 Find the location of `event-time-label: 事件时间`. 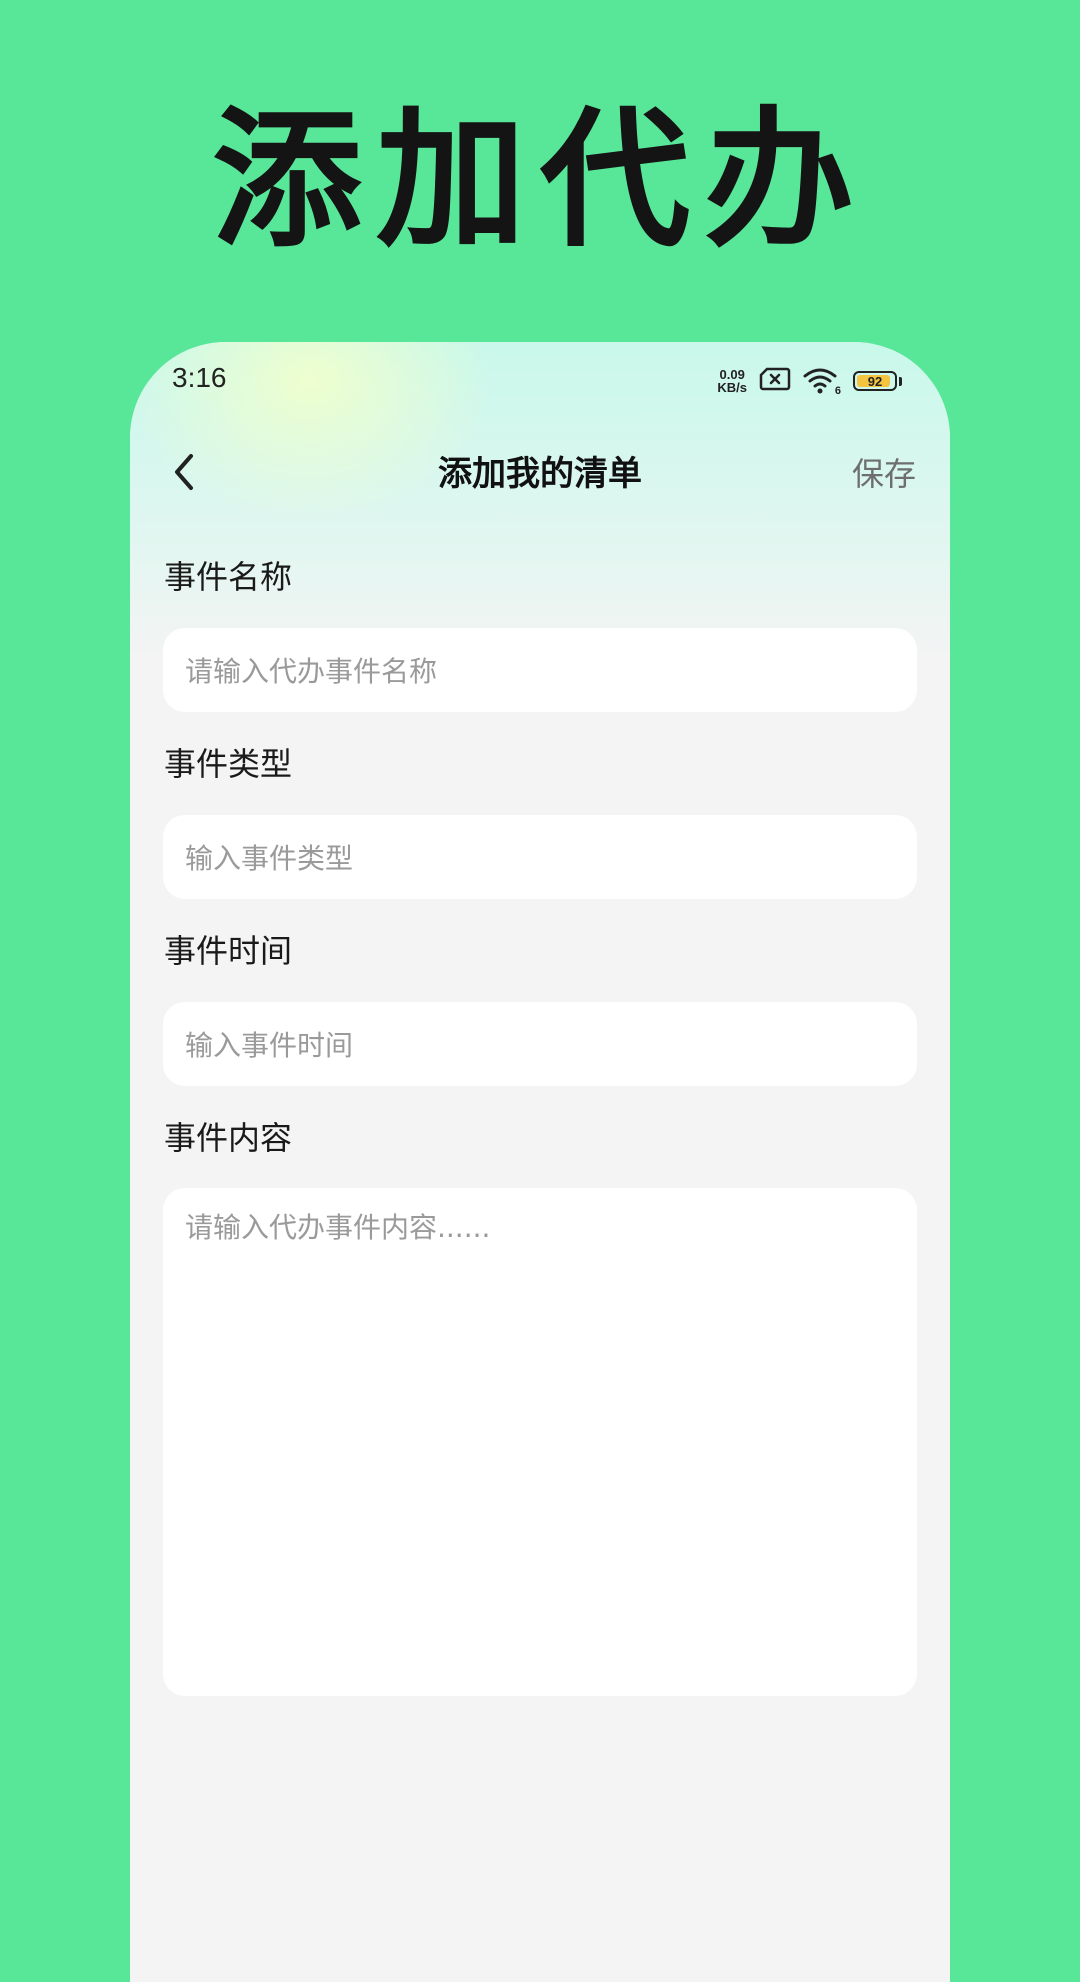

event-time-label: 事件时间 is located at coordinates (228, 951).